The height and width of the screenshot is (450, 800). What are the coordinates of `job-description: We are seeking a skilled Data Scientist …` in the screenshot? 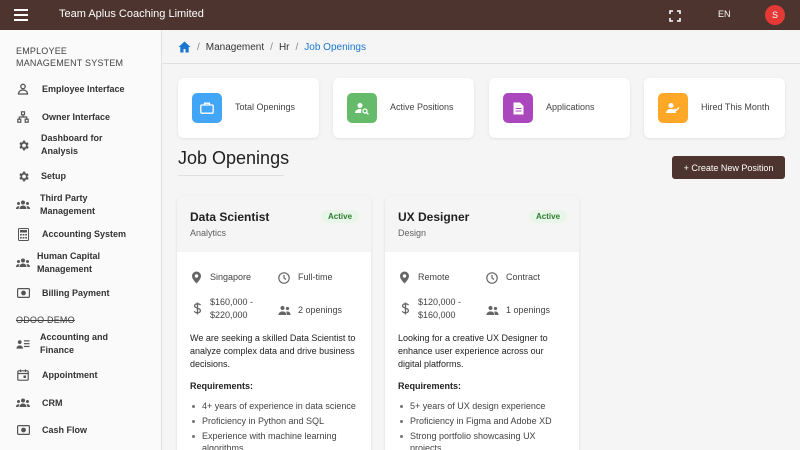 It's located at (273, 351).